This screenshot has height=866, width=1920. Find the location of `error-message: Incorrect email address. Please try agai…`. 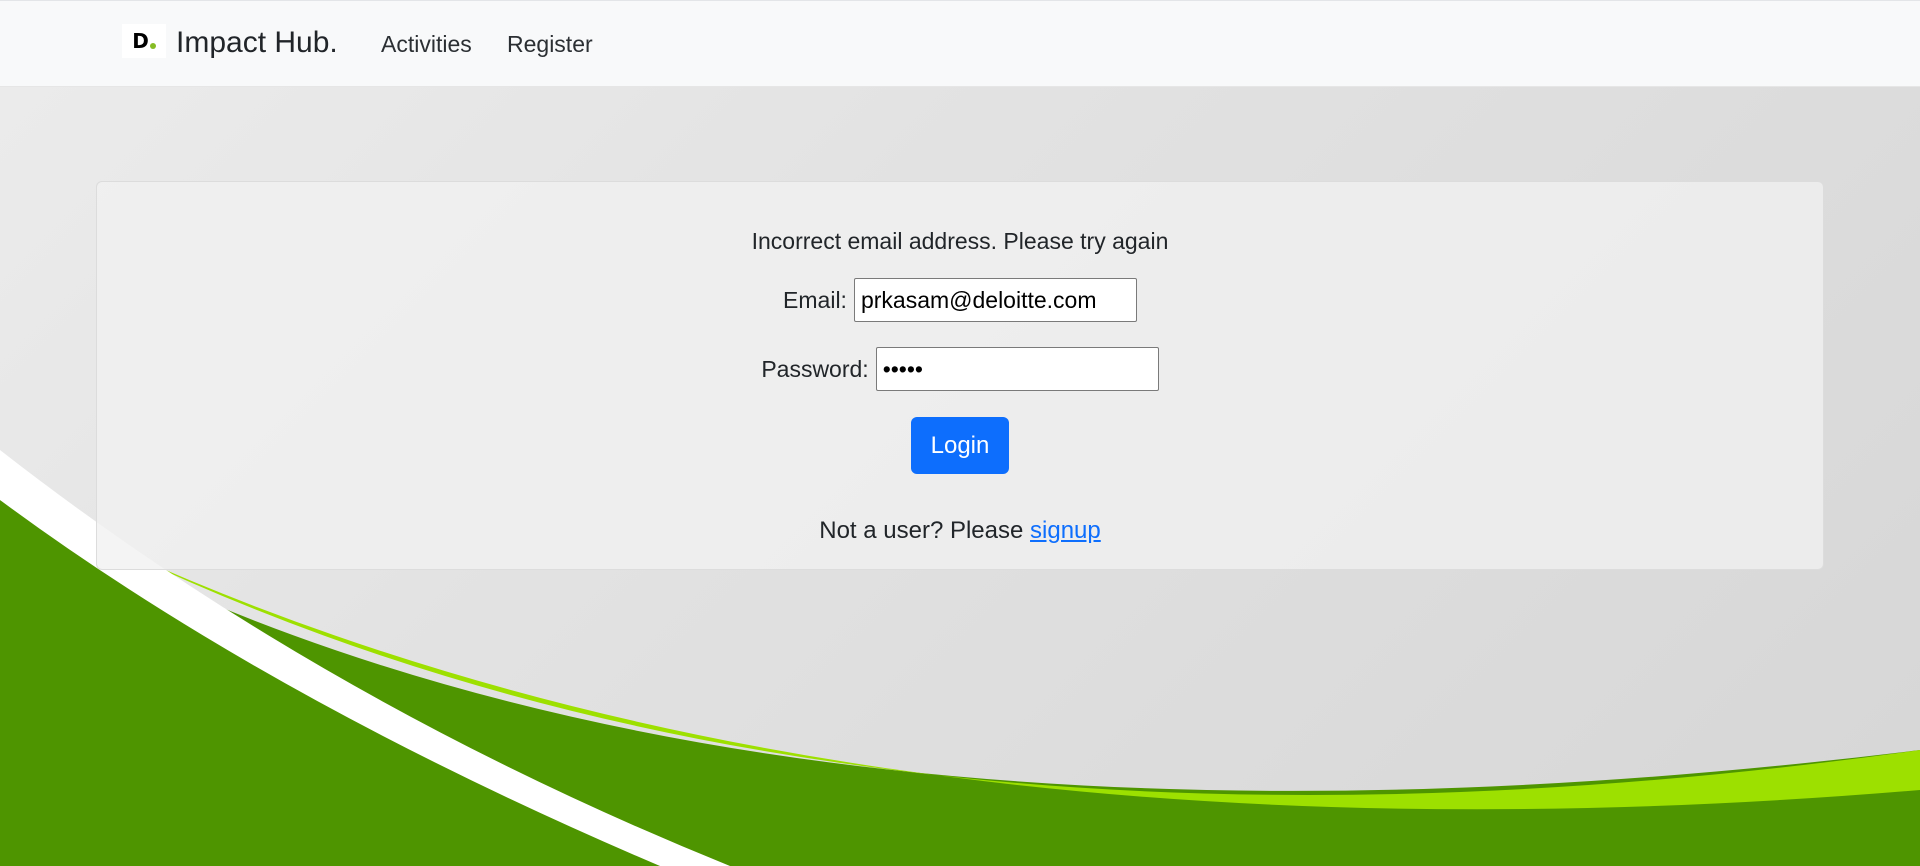

error-message: Incorrect email address. Please try agai… is located at coordinates (960, 241).